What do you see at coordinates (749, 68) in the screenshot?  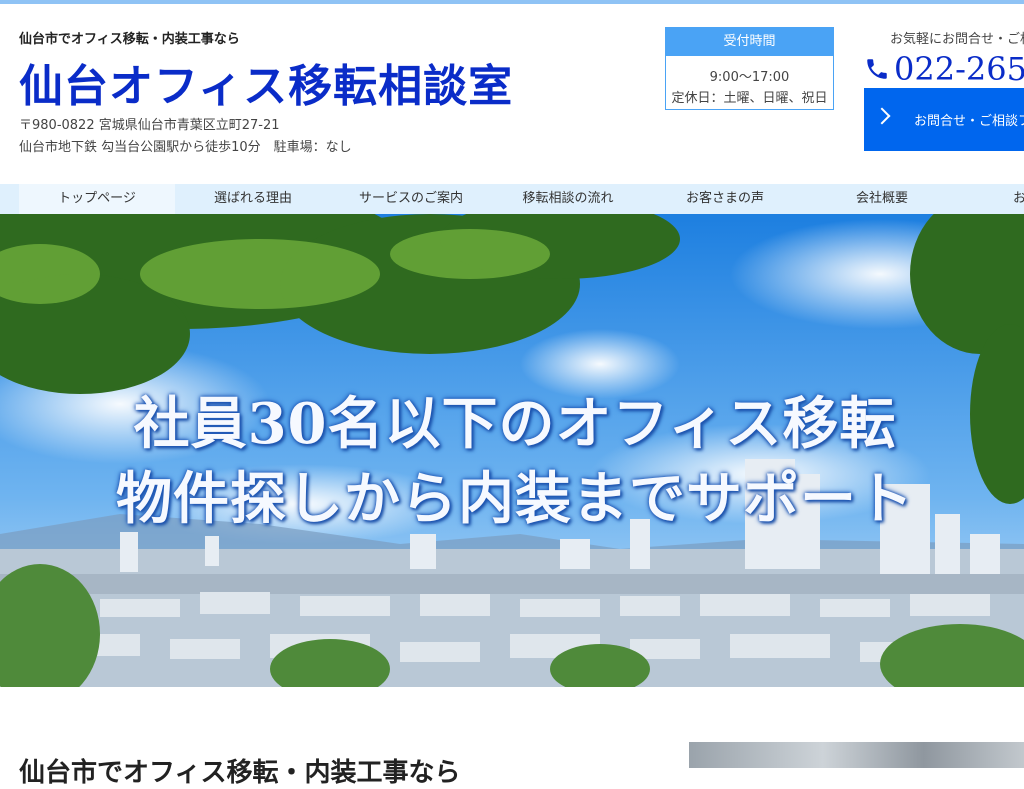 I see `business-hours-box: 受付時間 9:00〜17:00 定休日：土曜、日曜、祝日` at bounding box center [749, 68].